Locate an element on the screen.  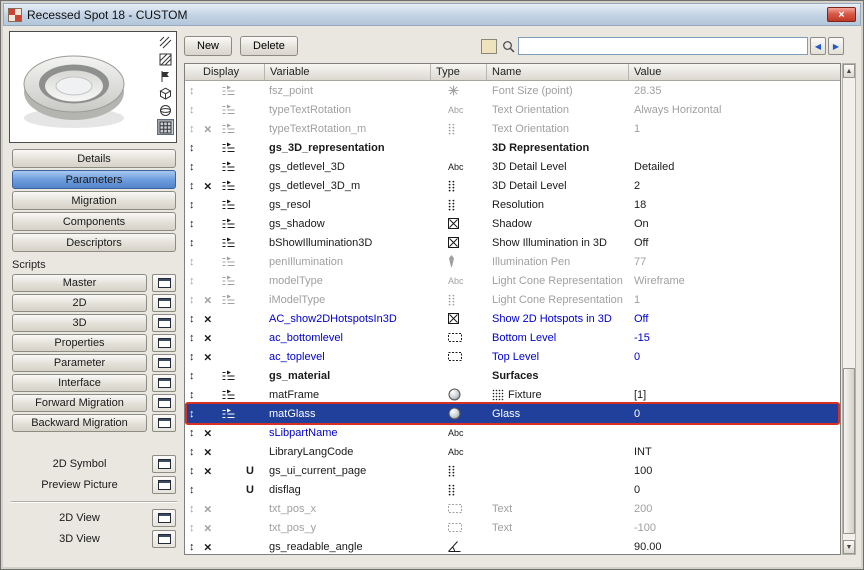
value-cell: 90.00 is located at coordinates (734, 545).